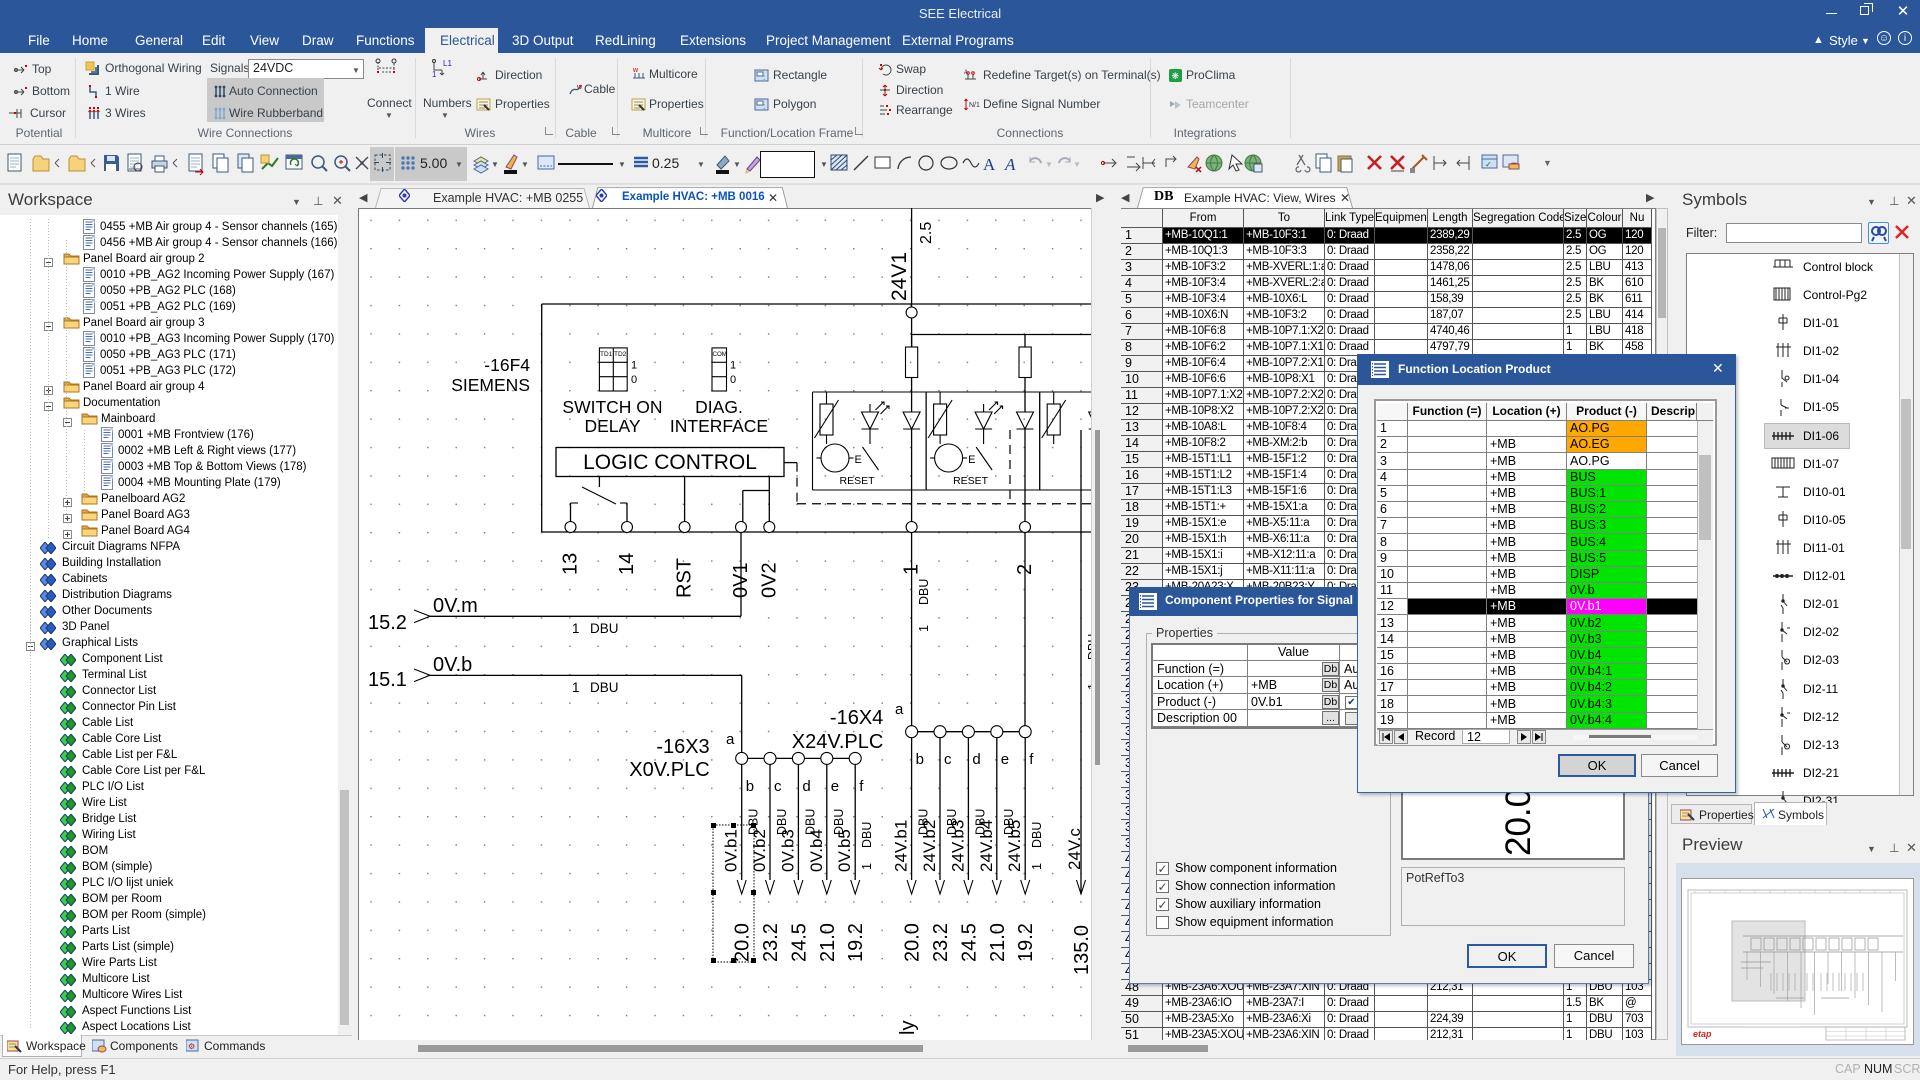 Image resolution: width=1920 pixels, height=1080 pixels. What do you see at coordinates (447, 63) in the screenshot?
I see `svg-text: L1` at bounding box center [447, 63].